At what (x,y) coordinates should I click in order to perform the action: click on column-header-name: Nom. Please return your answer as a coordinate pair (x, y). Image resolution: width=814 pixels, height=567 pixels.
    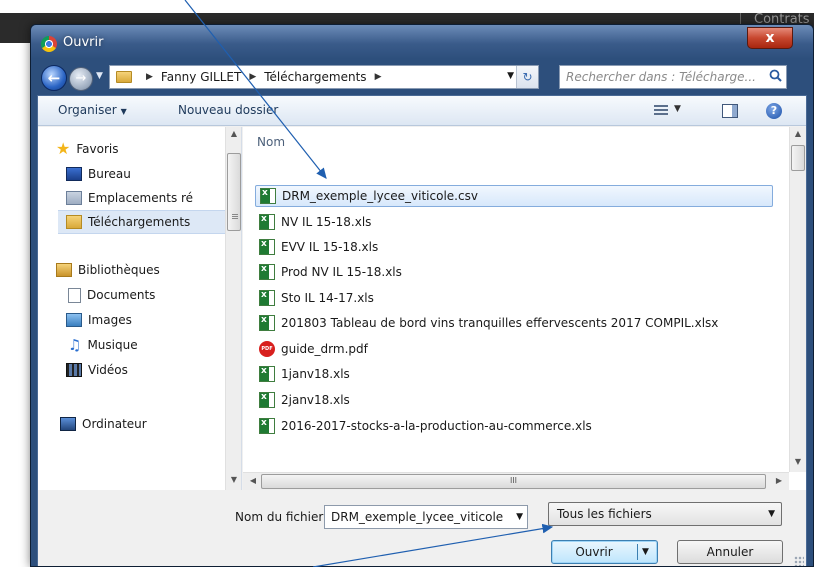
    Looking at the image, I should click on (271, 142).